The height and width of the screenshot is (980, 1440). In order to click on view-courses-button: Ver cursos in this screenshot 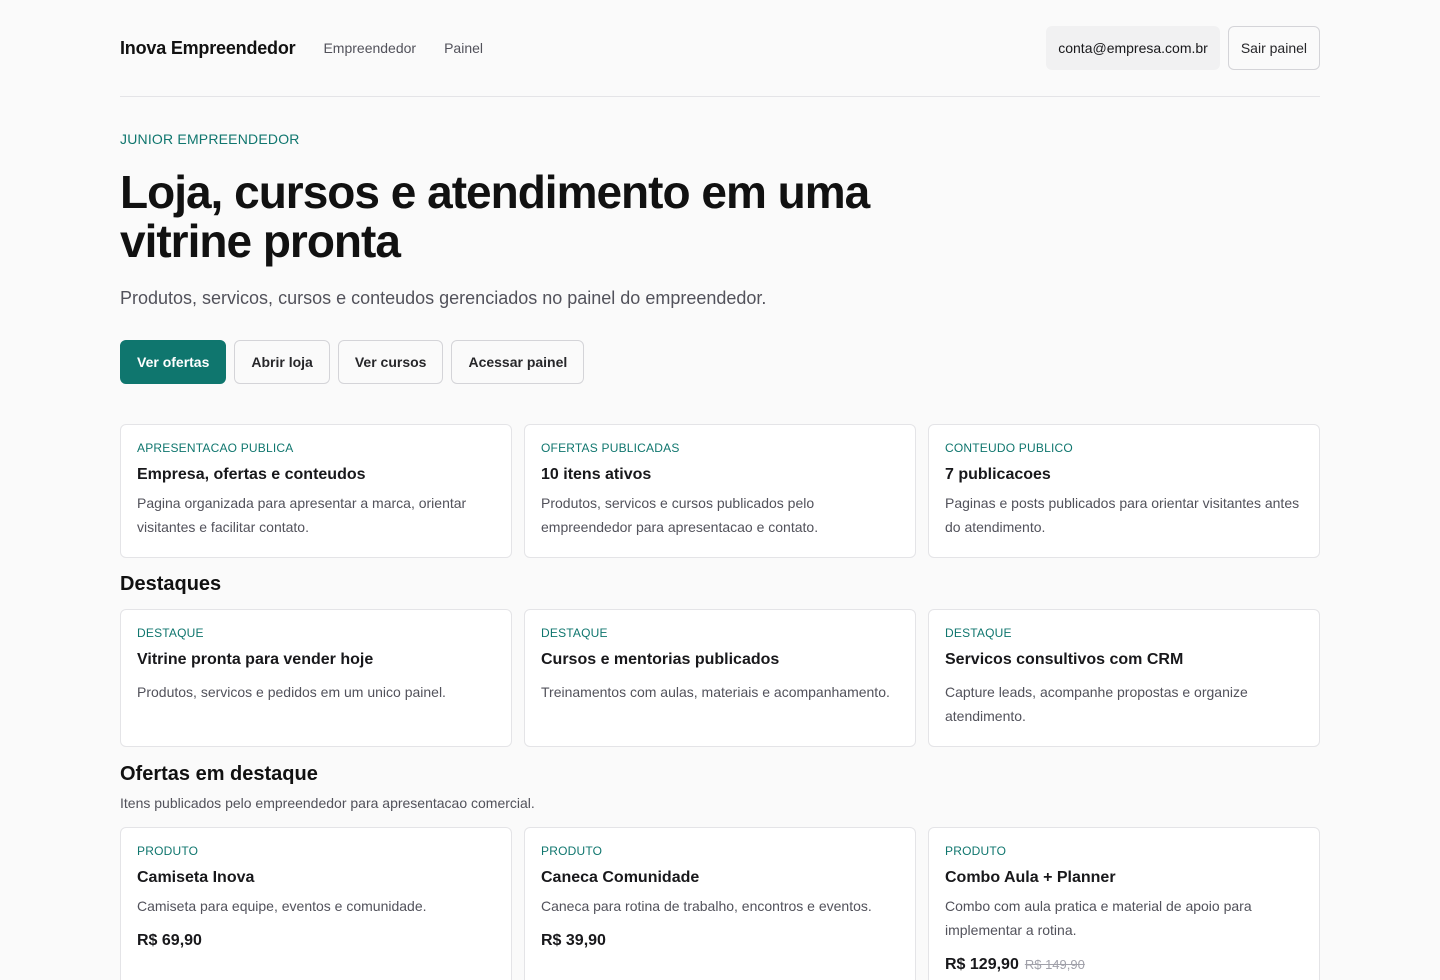, I will do `click(390, 362)`.